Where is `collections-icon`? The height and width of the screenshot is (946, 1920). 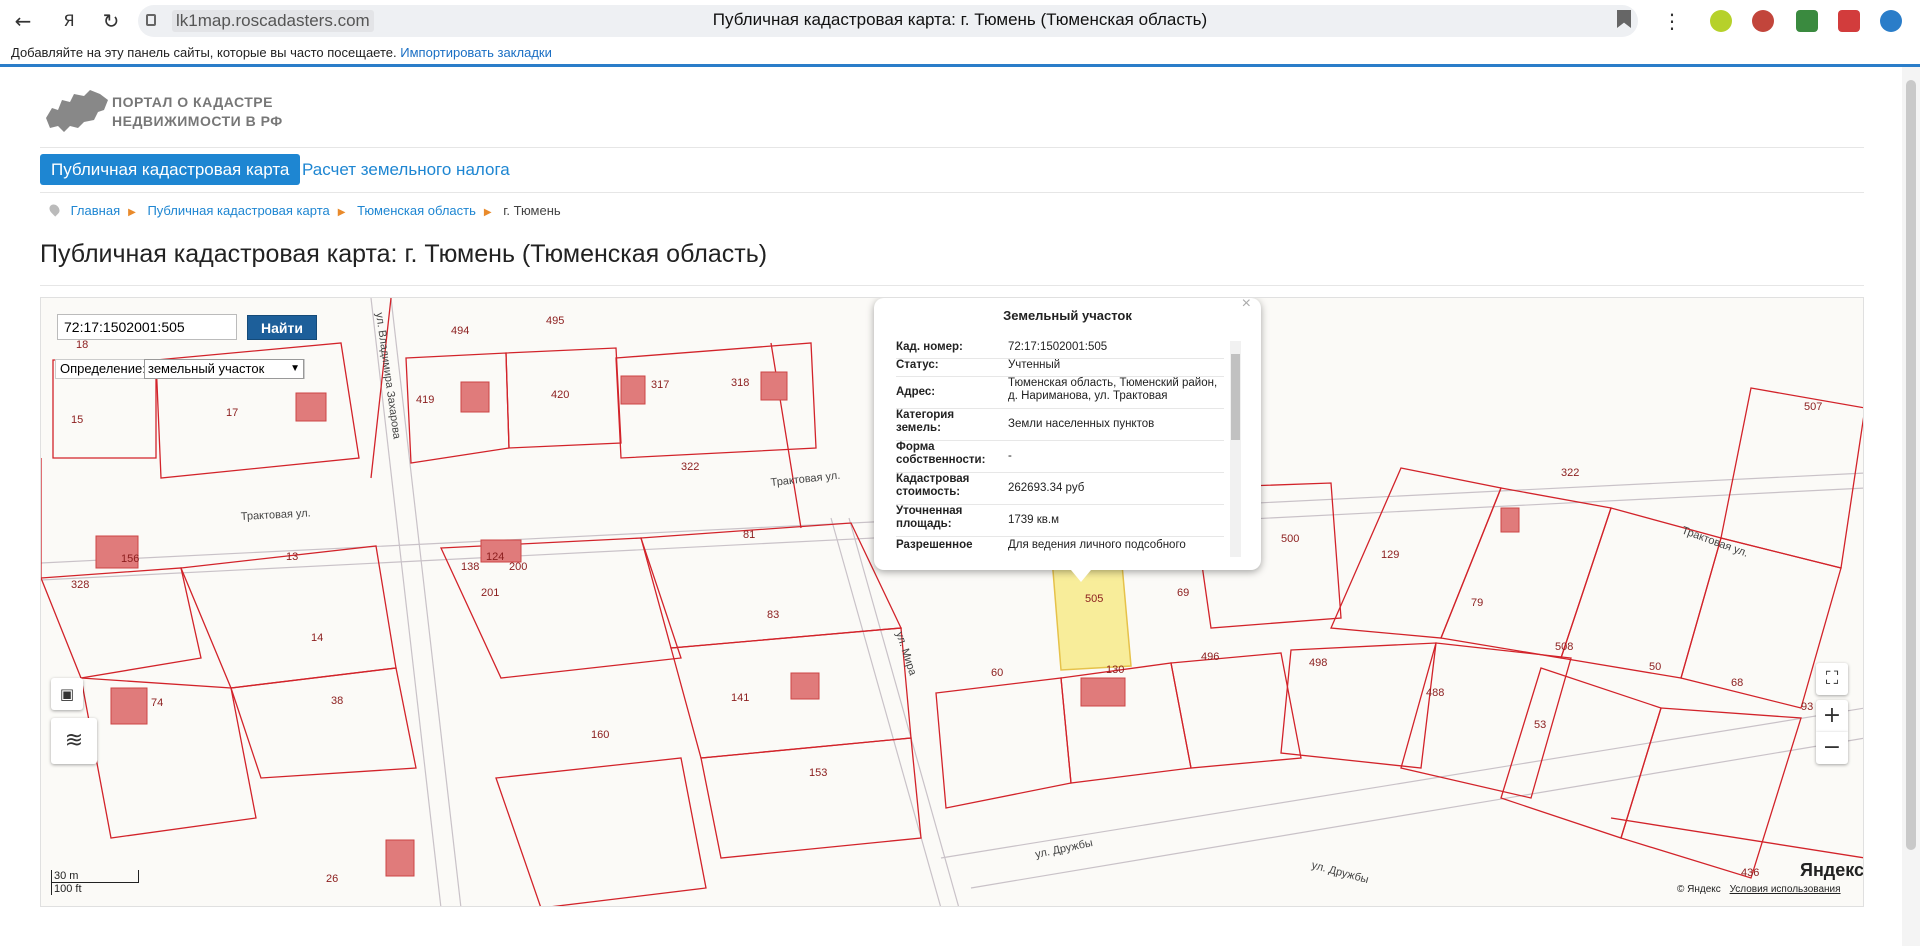
collections-icon is located at coordinates (1807, 21).